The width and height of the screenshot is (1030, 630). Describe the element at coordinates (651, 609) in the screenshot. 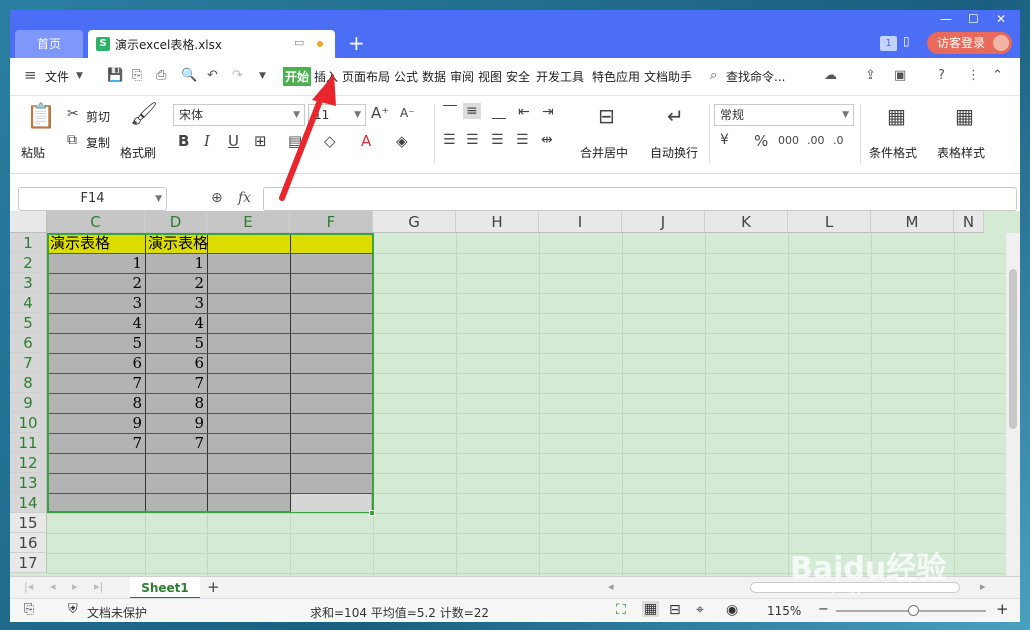

I see `normal-view-icon: ▦` at that location.